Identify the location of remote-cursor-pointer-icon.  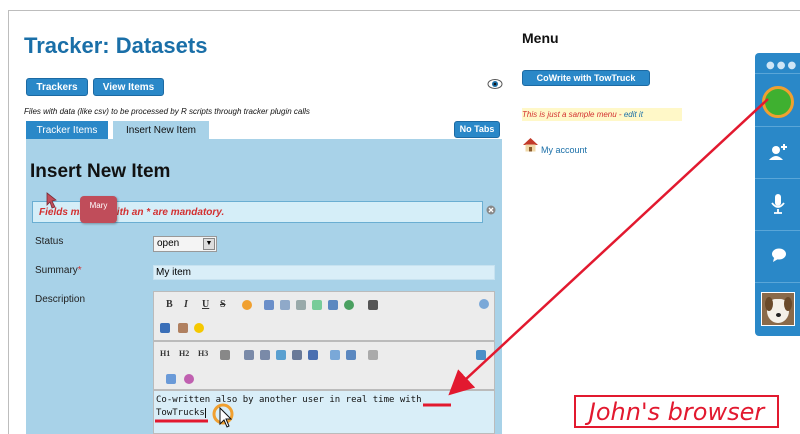
(223, 415).